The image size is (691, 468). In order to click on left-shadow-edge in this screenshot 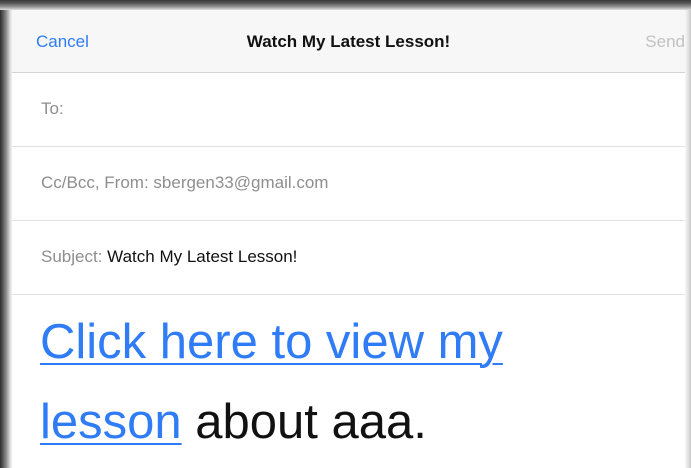, I will do `click(6, 239)`.